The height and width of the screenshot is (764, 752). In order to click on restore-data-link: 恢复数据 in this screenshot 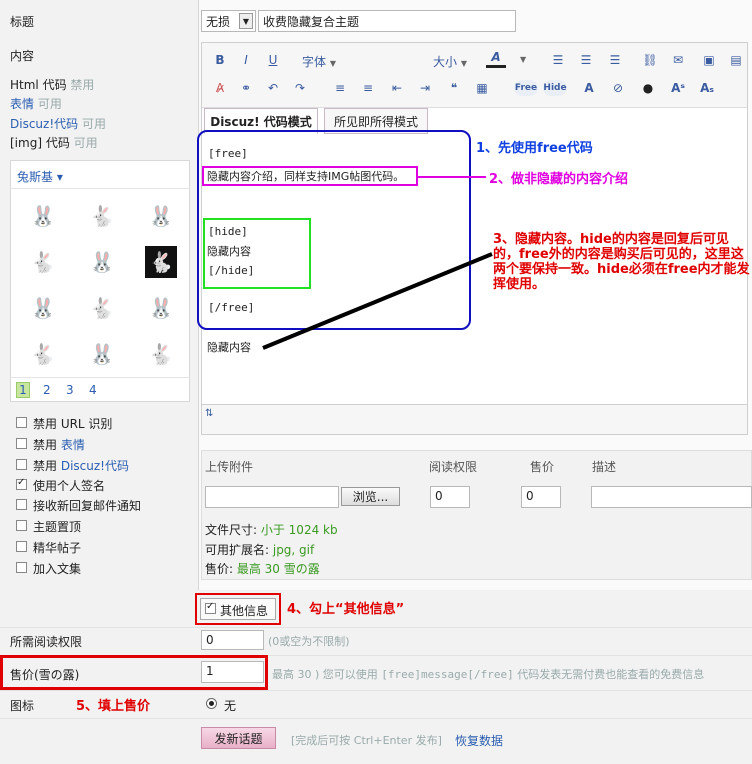, I will do `click(479, 740)`.